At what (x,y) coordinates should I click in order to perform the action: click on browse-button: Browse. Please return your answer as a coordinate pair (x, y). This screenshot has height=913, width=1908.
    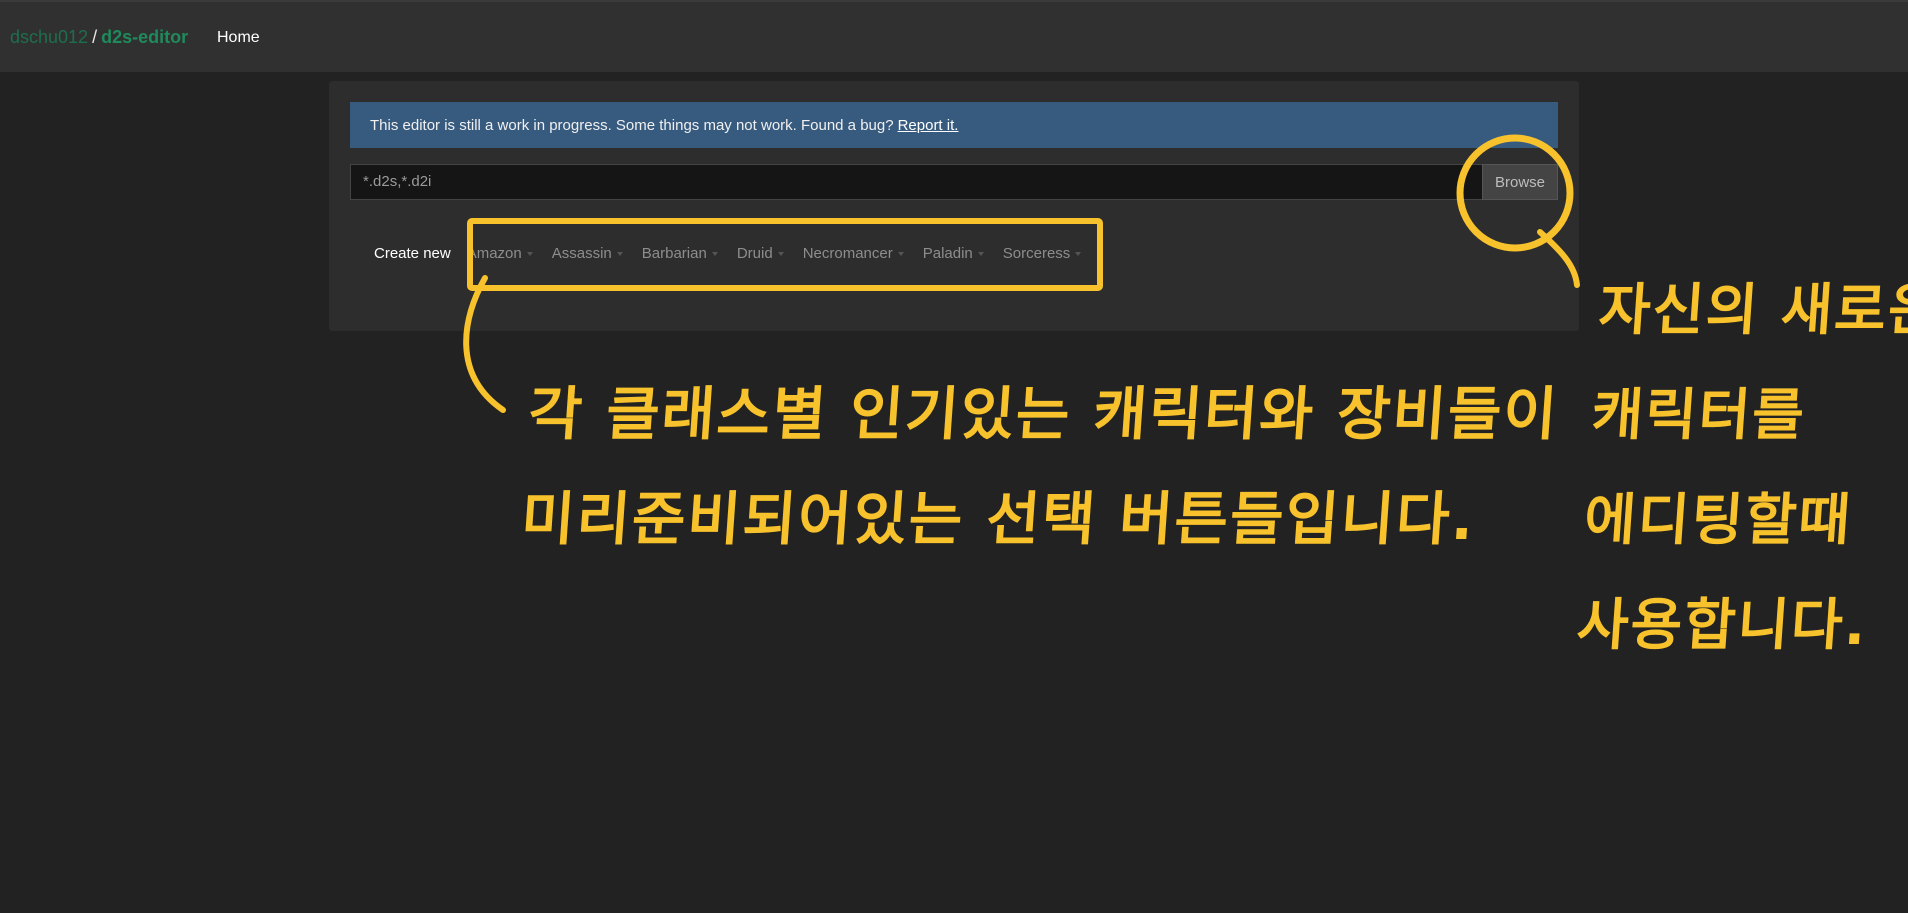
    Looking at the image, I should click on (1520, 182).